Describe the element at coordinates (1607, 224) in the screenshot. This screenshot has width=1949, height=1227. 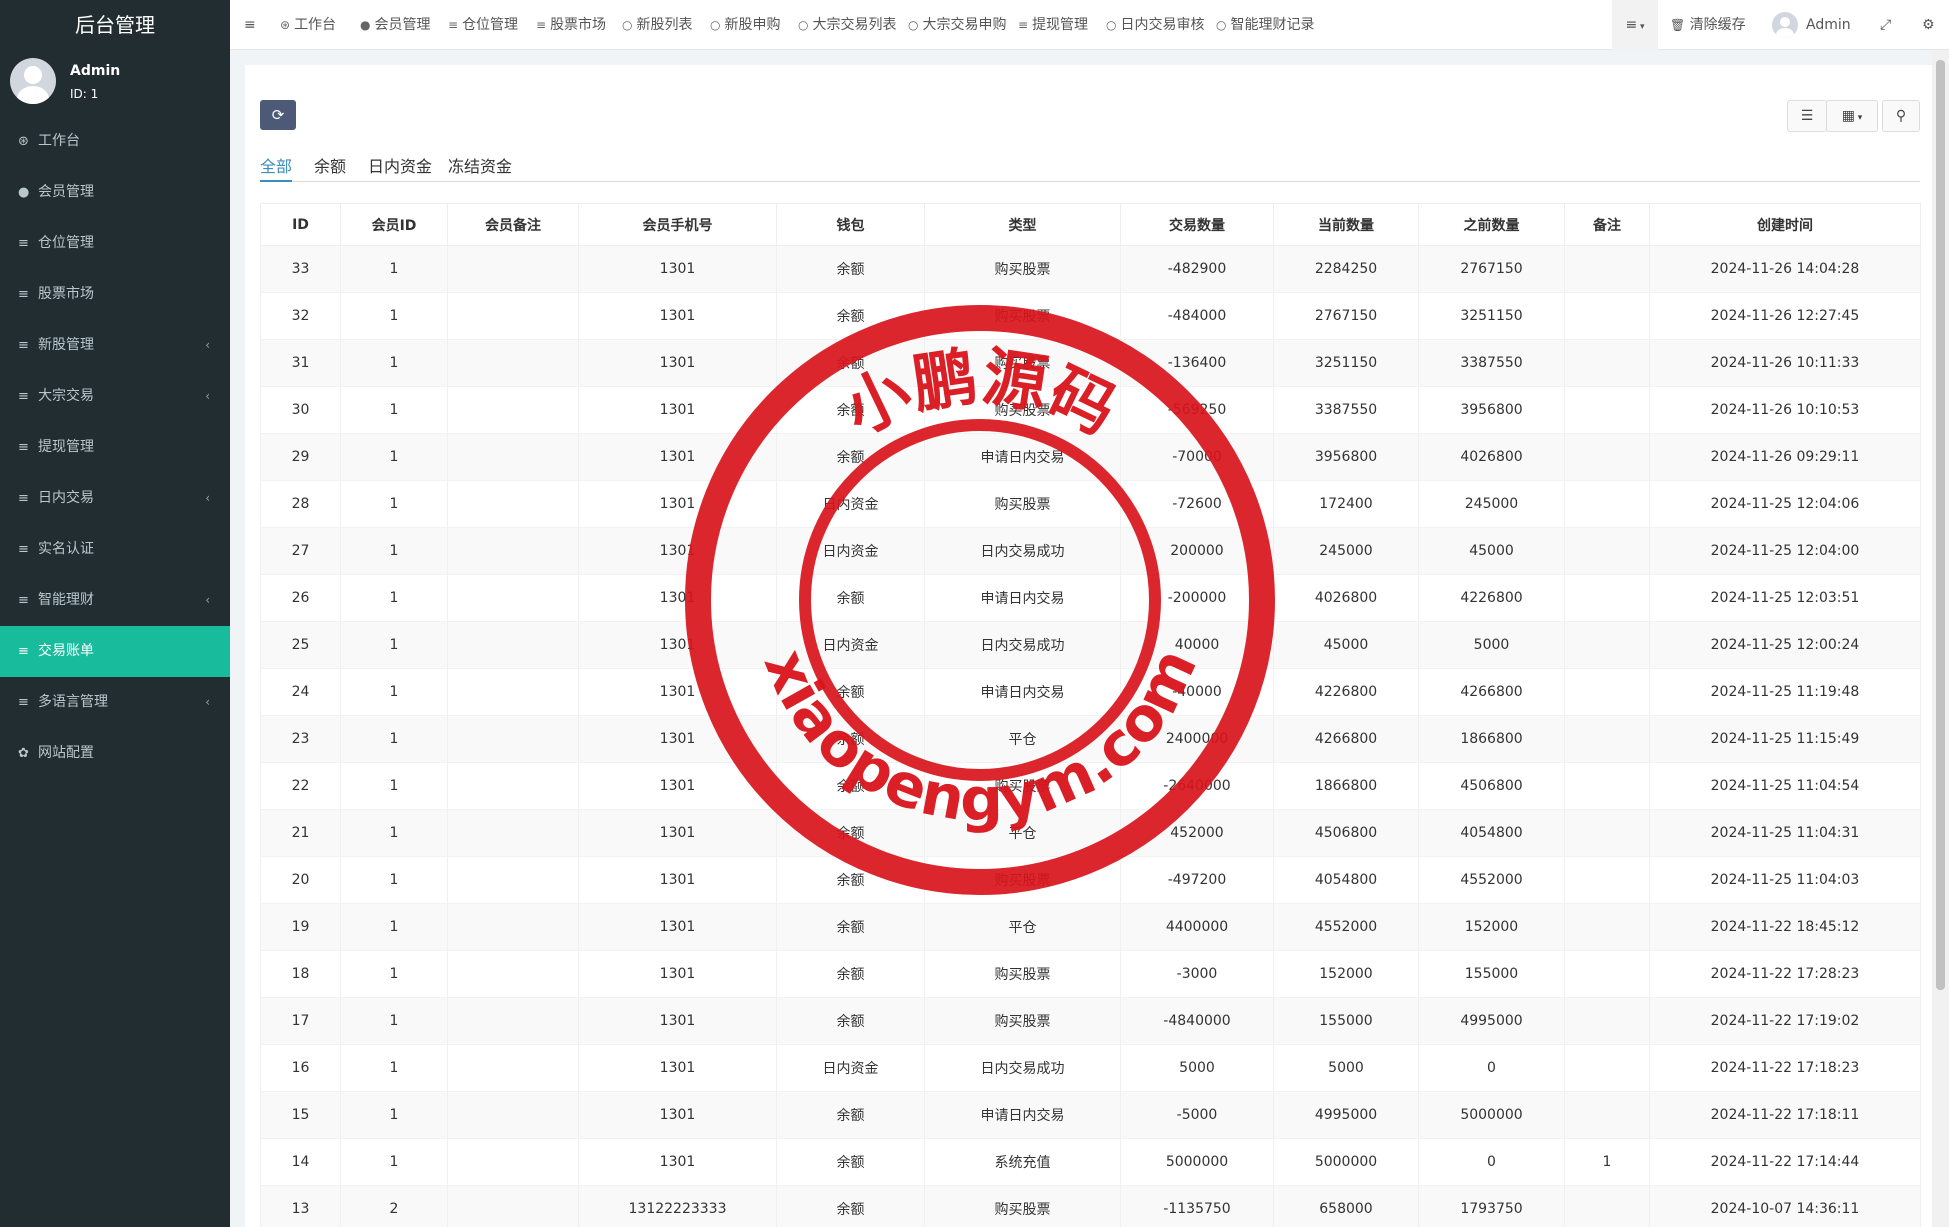
I see `column-header: 备注` at that location.